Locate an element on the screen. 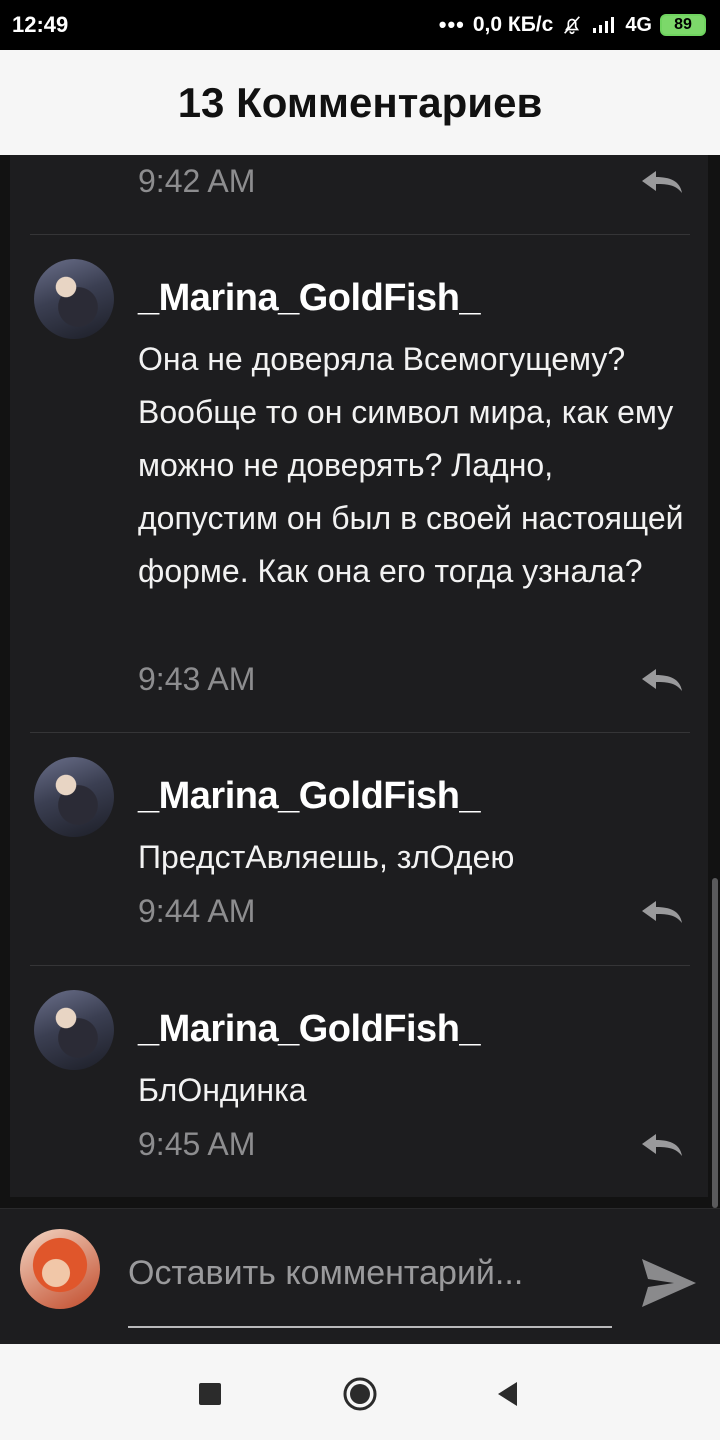 The width and height of the screenshot is (720, 1440). circle-icon is located at coordinates (360, 1394).